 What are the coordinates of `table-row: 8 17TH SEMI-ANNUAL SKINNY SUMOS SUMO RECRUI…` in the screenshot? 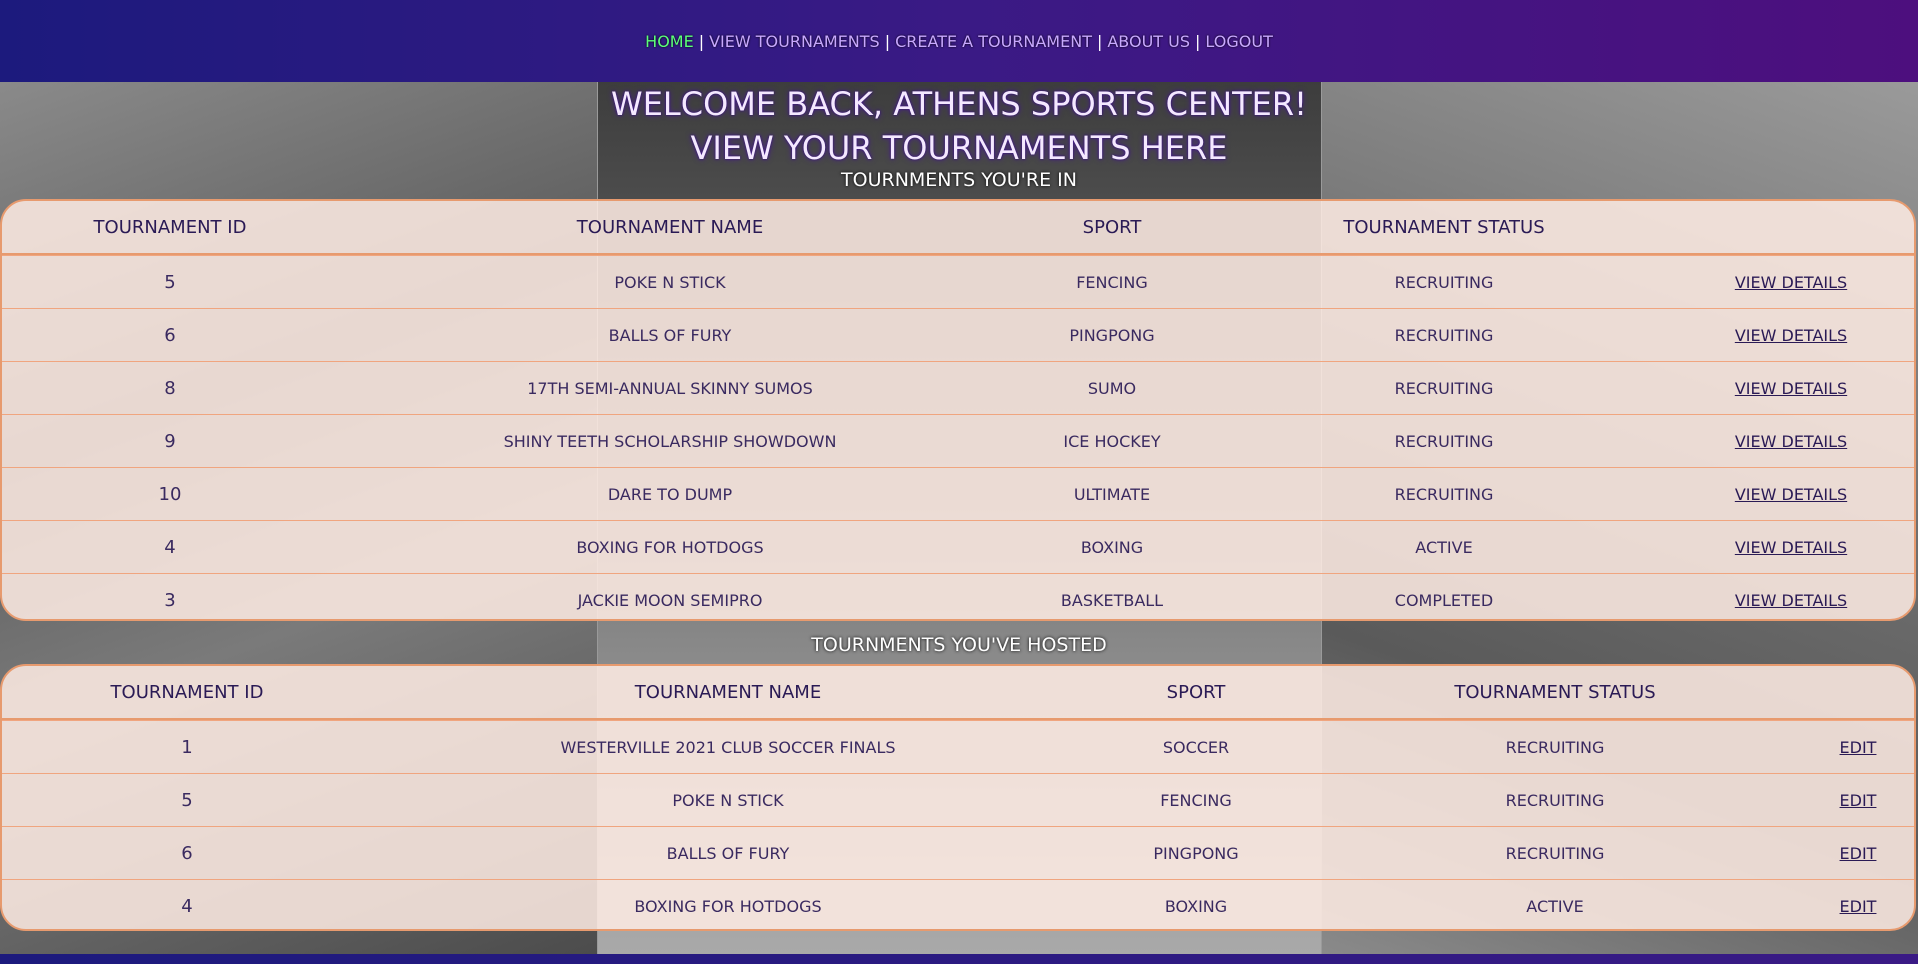 It's located at (958, 387).